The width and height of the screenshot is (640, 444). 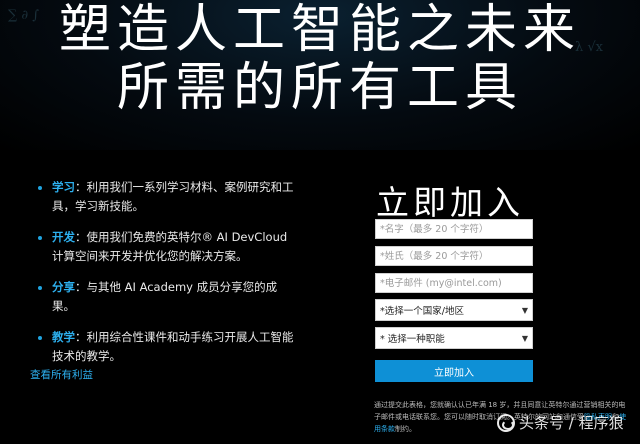 What do you see at coordinates (454, 283) in the screenshot?
I see `email-field` at bounding box center [454, 283].